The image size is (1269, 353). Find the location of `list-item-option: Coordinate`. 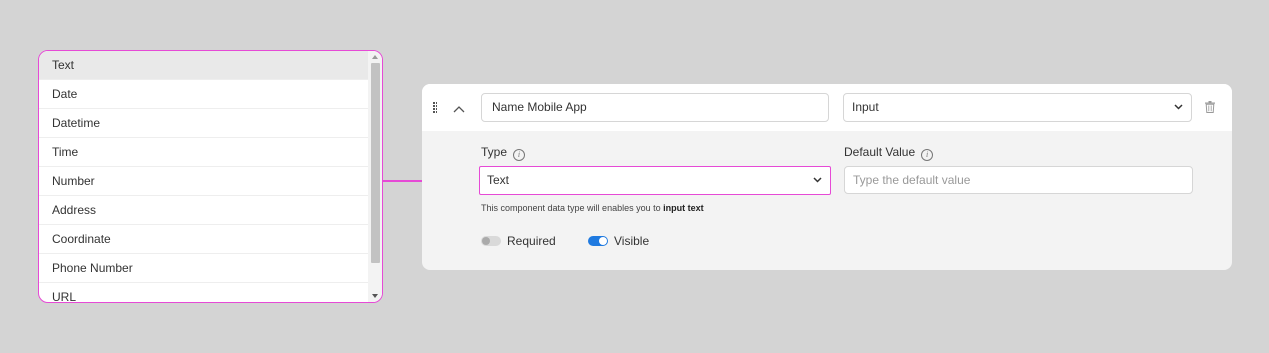

list-item-option: Coordinate is located at coordinates (203, 239).